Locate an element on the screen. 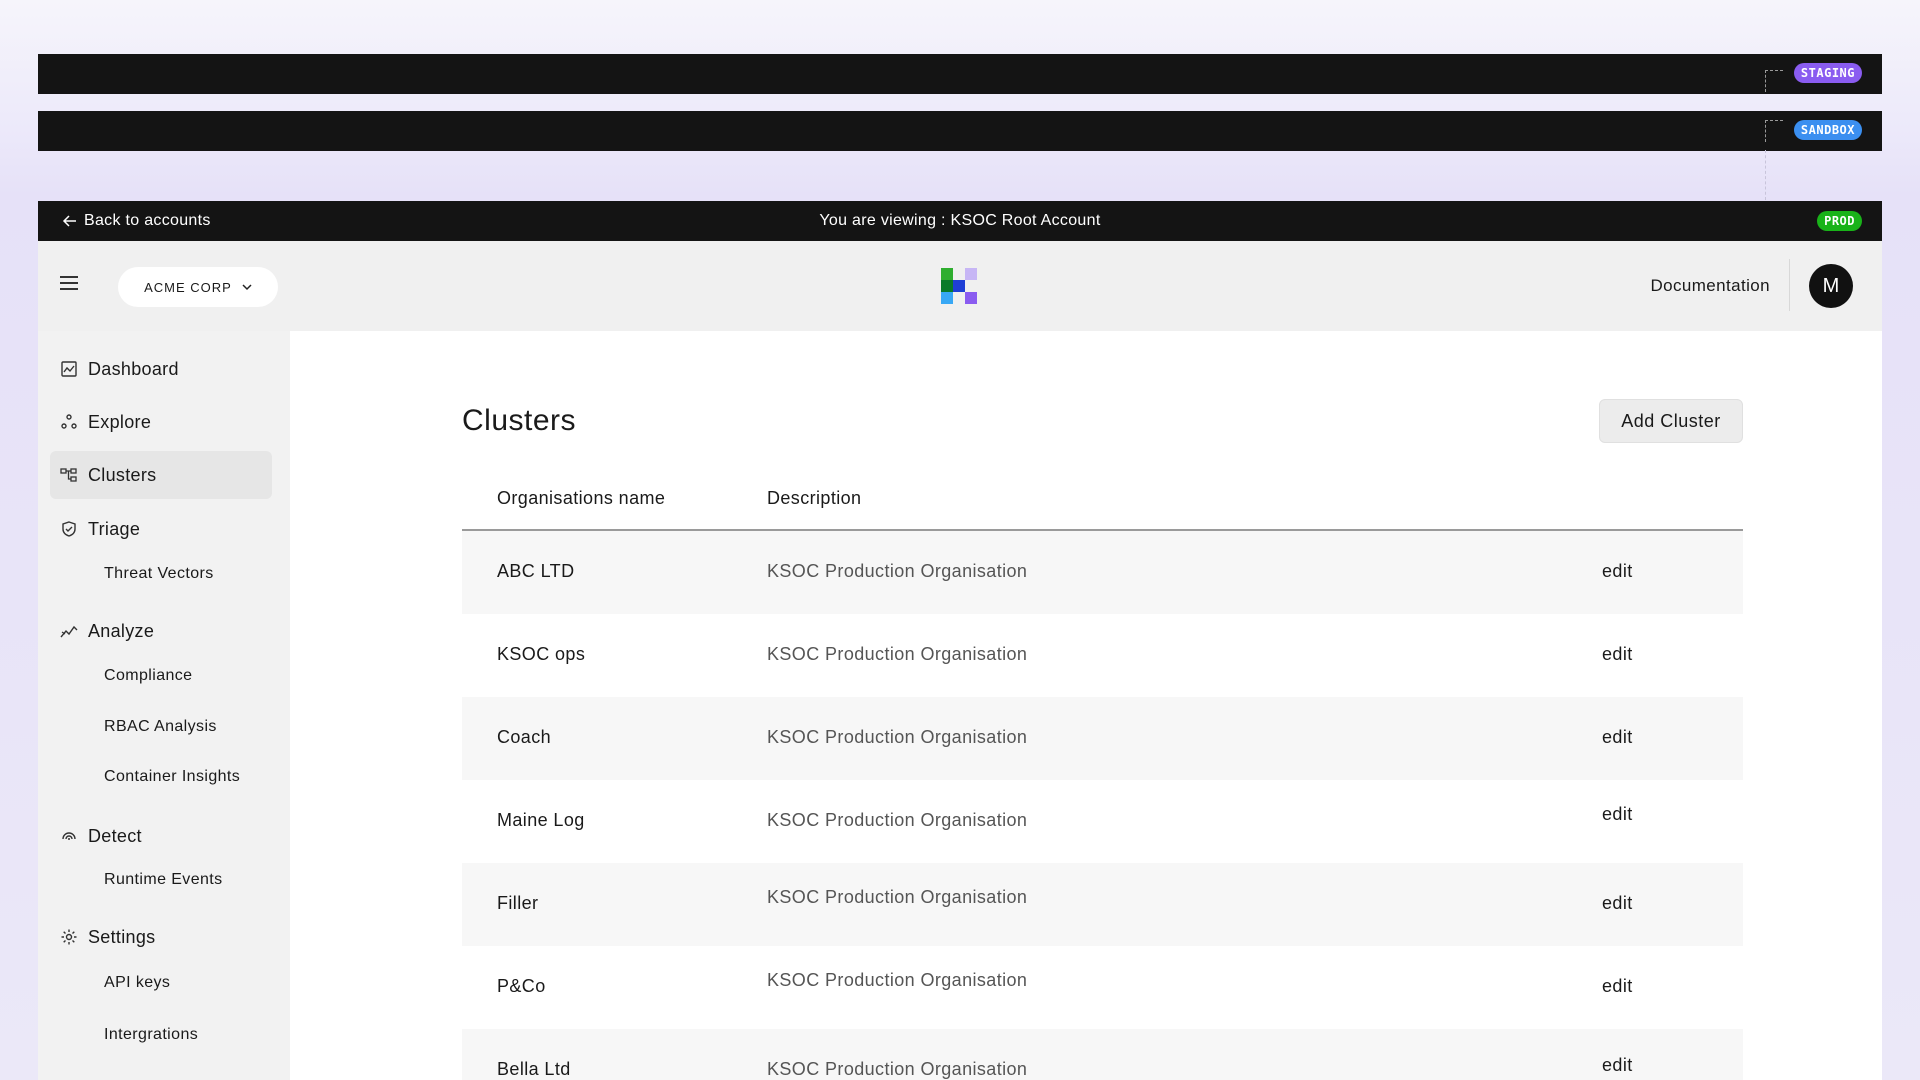 Image resolution: width=1920 pixels, height=1080 pixels. sidebar-item-label: Clusters is located at coordinates (122, 474).